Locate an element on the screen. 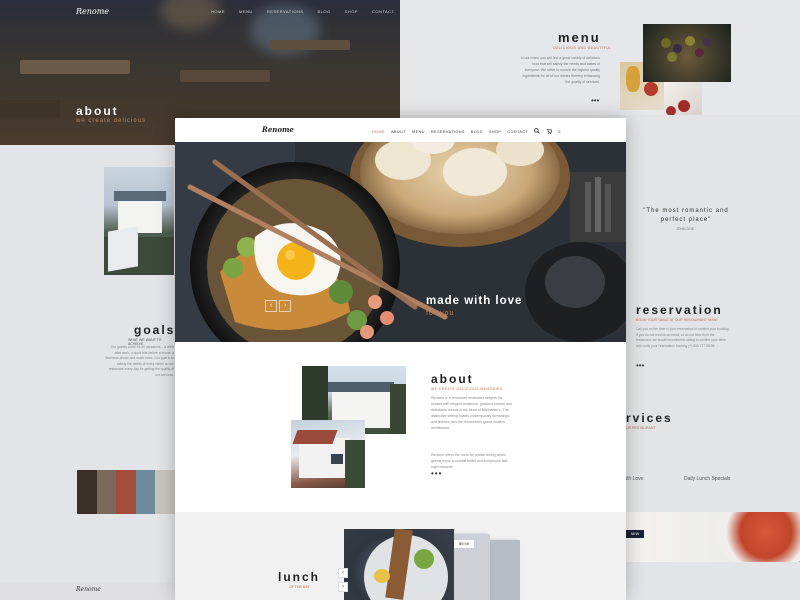  photo-strip is located at coordinates (126, 492).